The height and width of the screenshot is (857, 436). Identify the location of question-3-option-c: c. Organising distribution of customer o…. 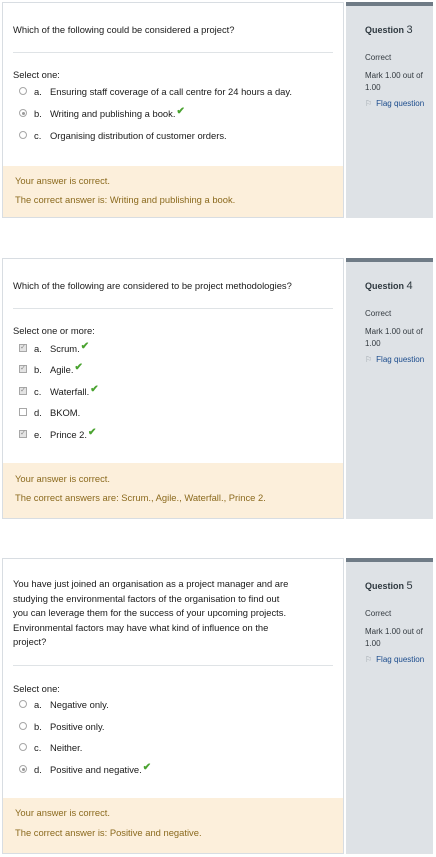
(123, 135).